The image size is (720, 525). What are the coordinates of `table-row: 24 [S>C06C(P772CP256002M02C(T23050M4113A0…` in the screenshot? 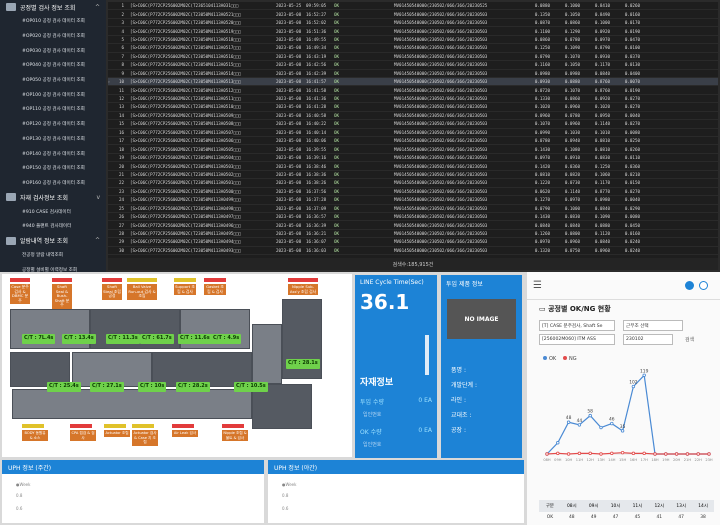 It's located at (413, 200).